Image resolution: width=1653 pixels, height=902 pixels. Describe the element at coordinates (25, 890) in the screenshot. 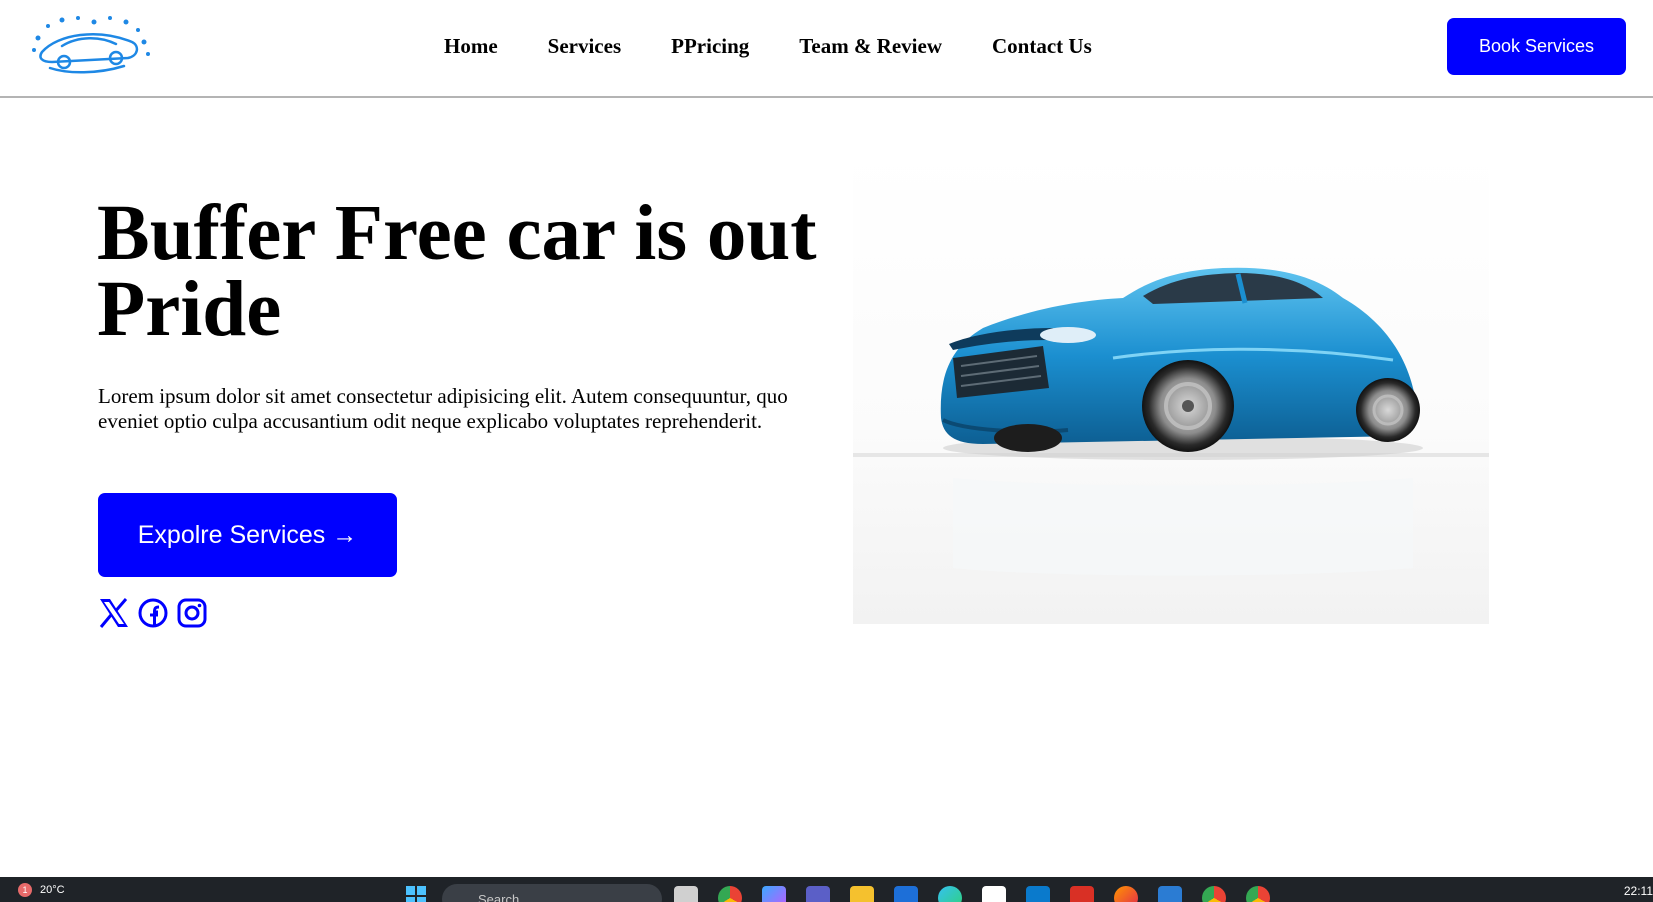

I see `notification-badge: 1` at that location.